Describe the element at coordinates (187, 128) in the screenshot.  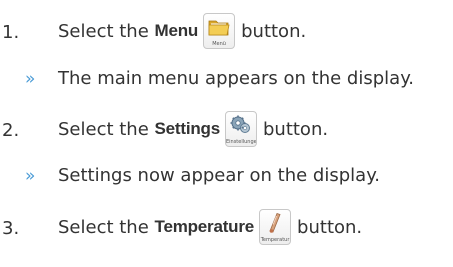
I see `step-bold-label: Settings` at that location.